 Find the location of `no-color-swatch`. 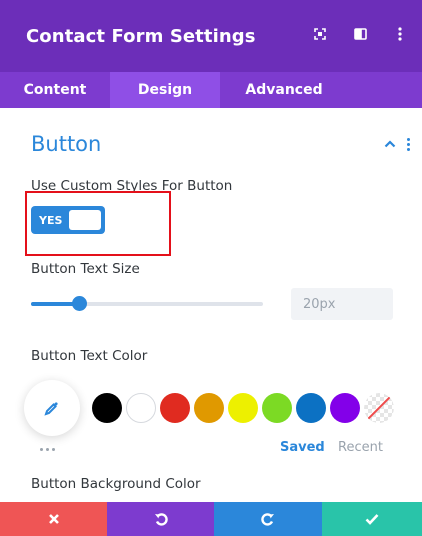

no-color-swatch is located at coordinates (379, 408).